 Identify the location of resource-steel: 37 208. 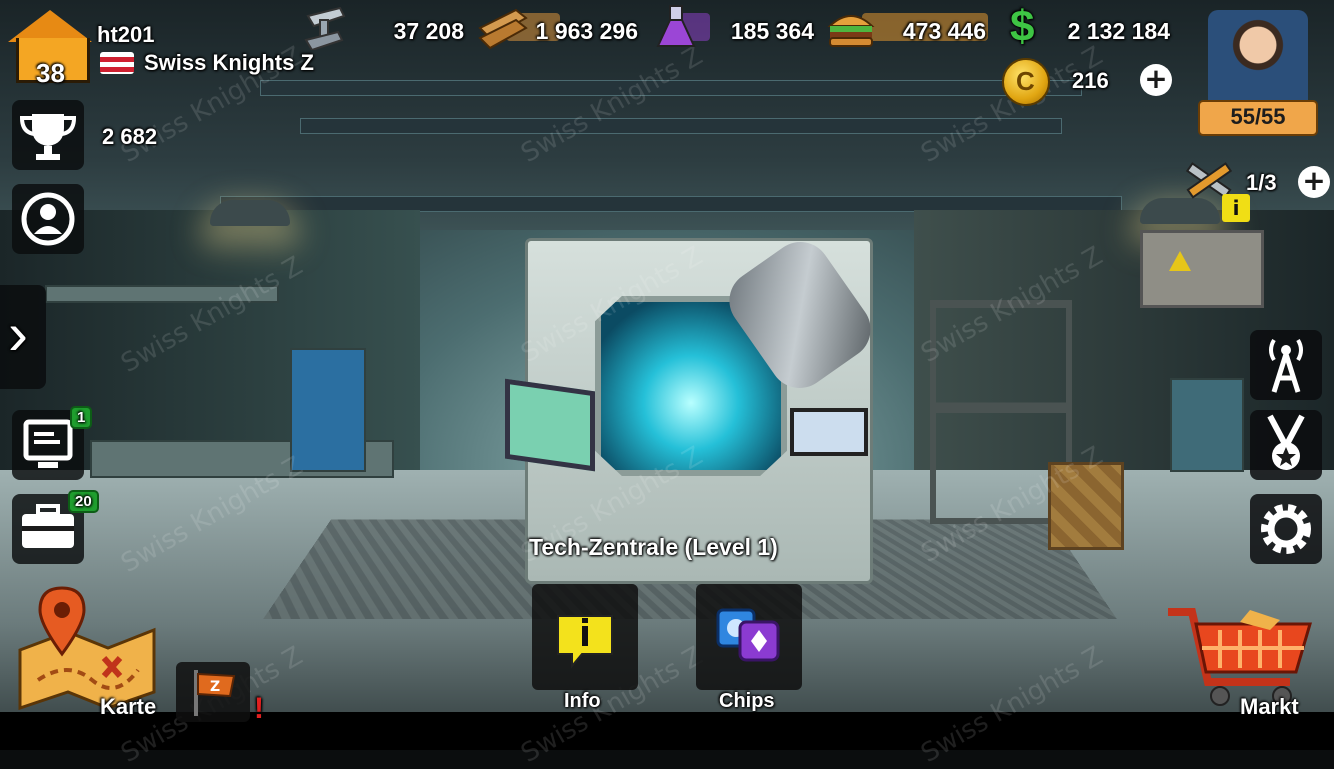
(385, 28).